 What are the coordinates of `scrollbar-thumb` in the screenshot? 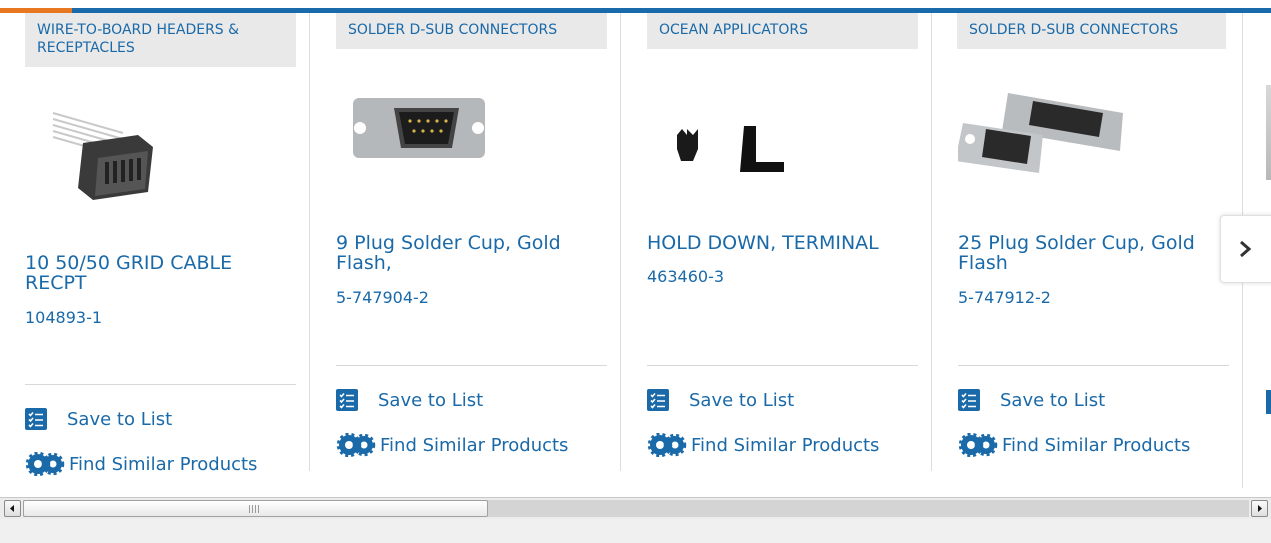 It's located at (255, 508).